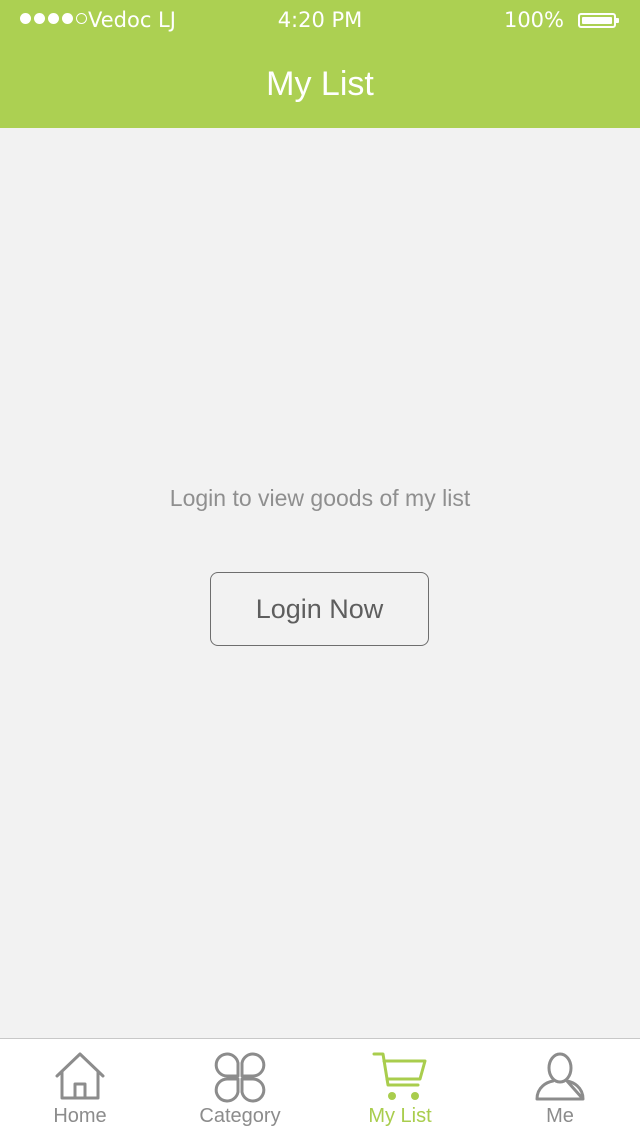 This screenshot has width=640, height=1136. Describe the element at coordinates (320, 64) in the screenshot. I see `top-bar: Vedoc LJ 4:20 PM 100% My List` at that location.